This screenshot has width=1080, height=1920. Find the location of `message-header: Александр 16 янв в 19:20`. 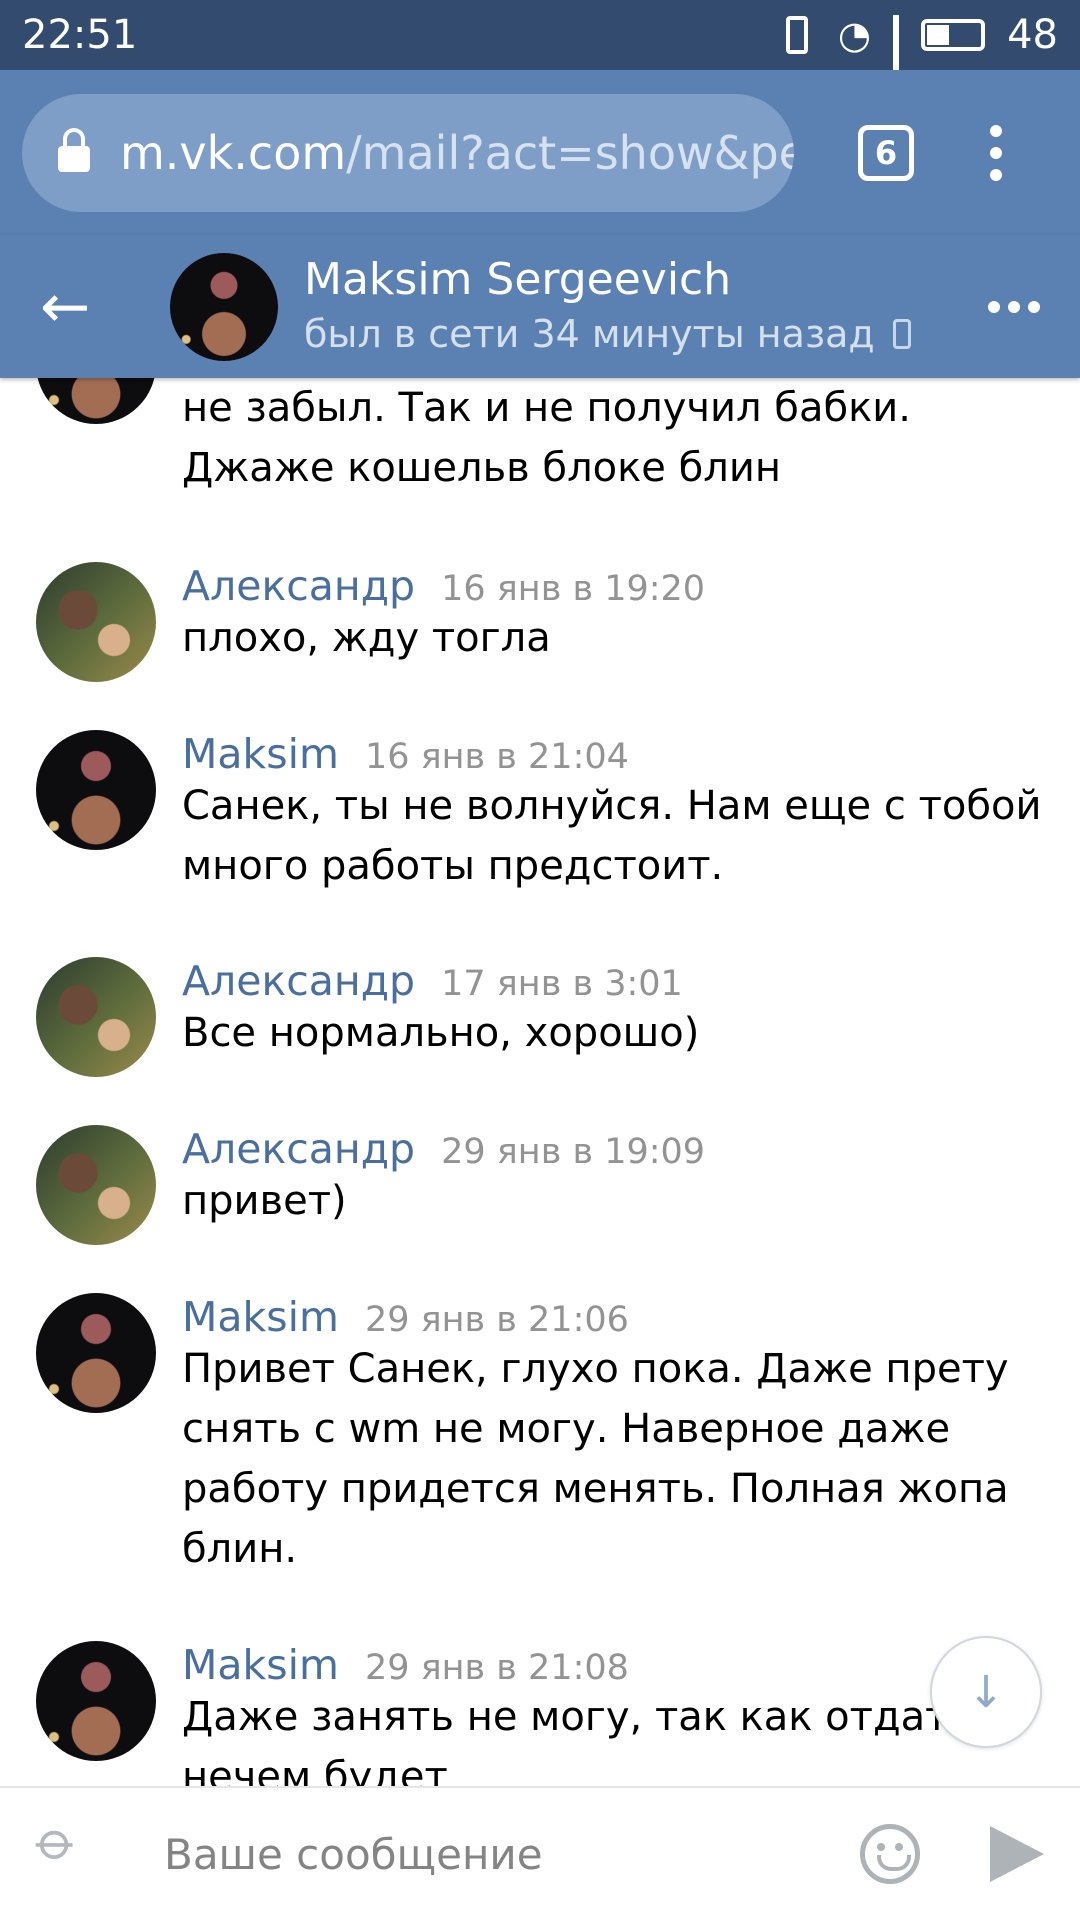

message-header: Александр 16 янв в 19:20 is located at coordinates (443, 586).